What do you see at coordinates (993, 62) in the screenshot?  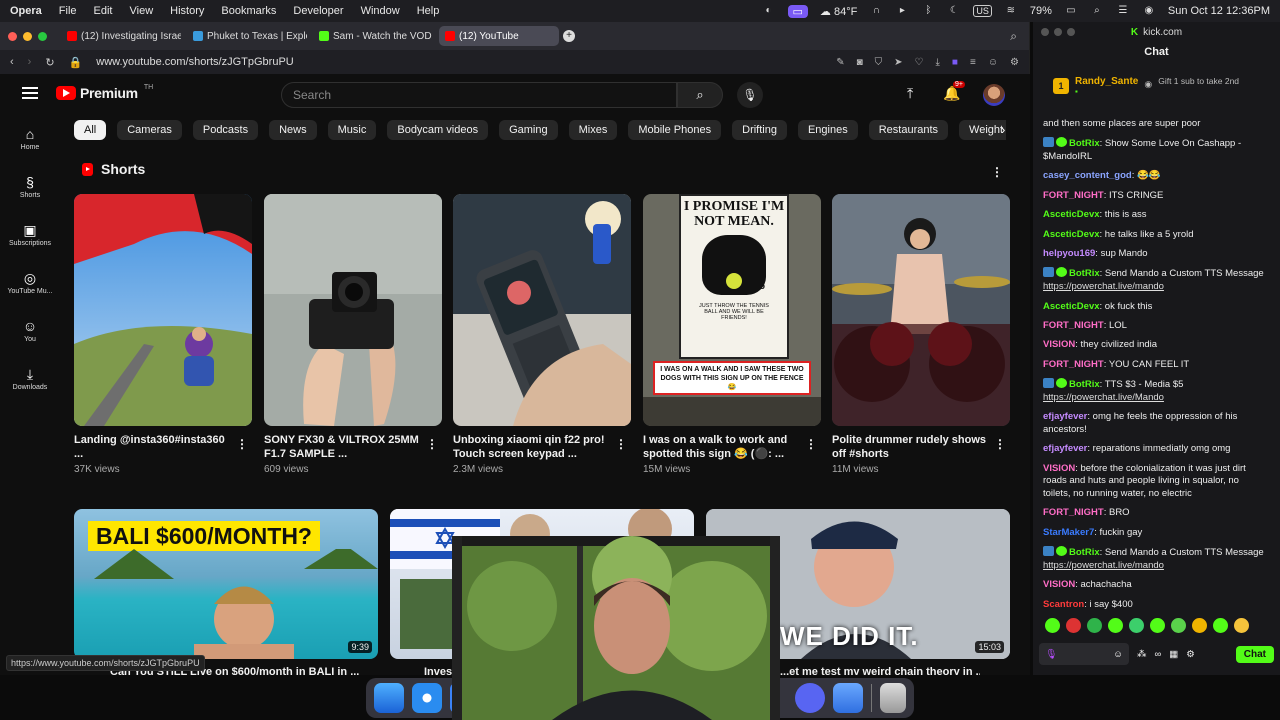 I see `profile-icon: ☺` at bounding box center [993, 62].